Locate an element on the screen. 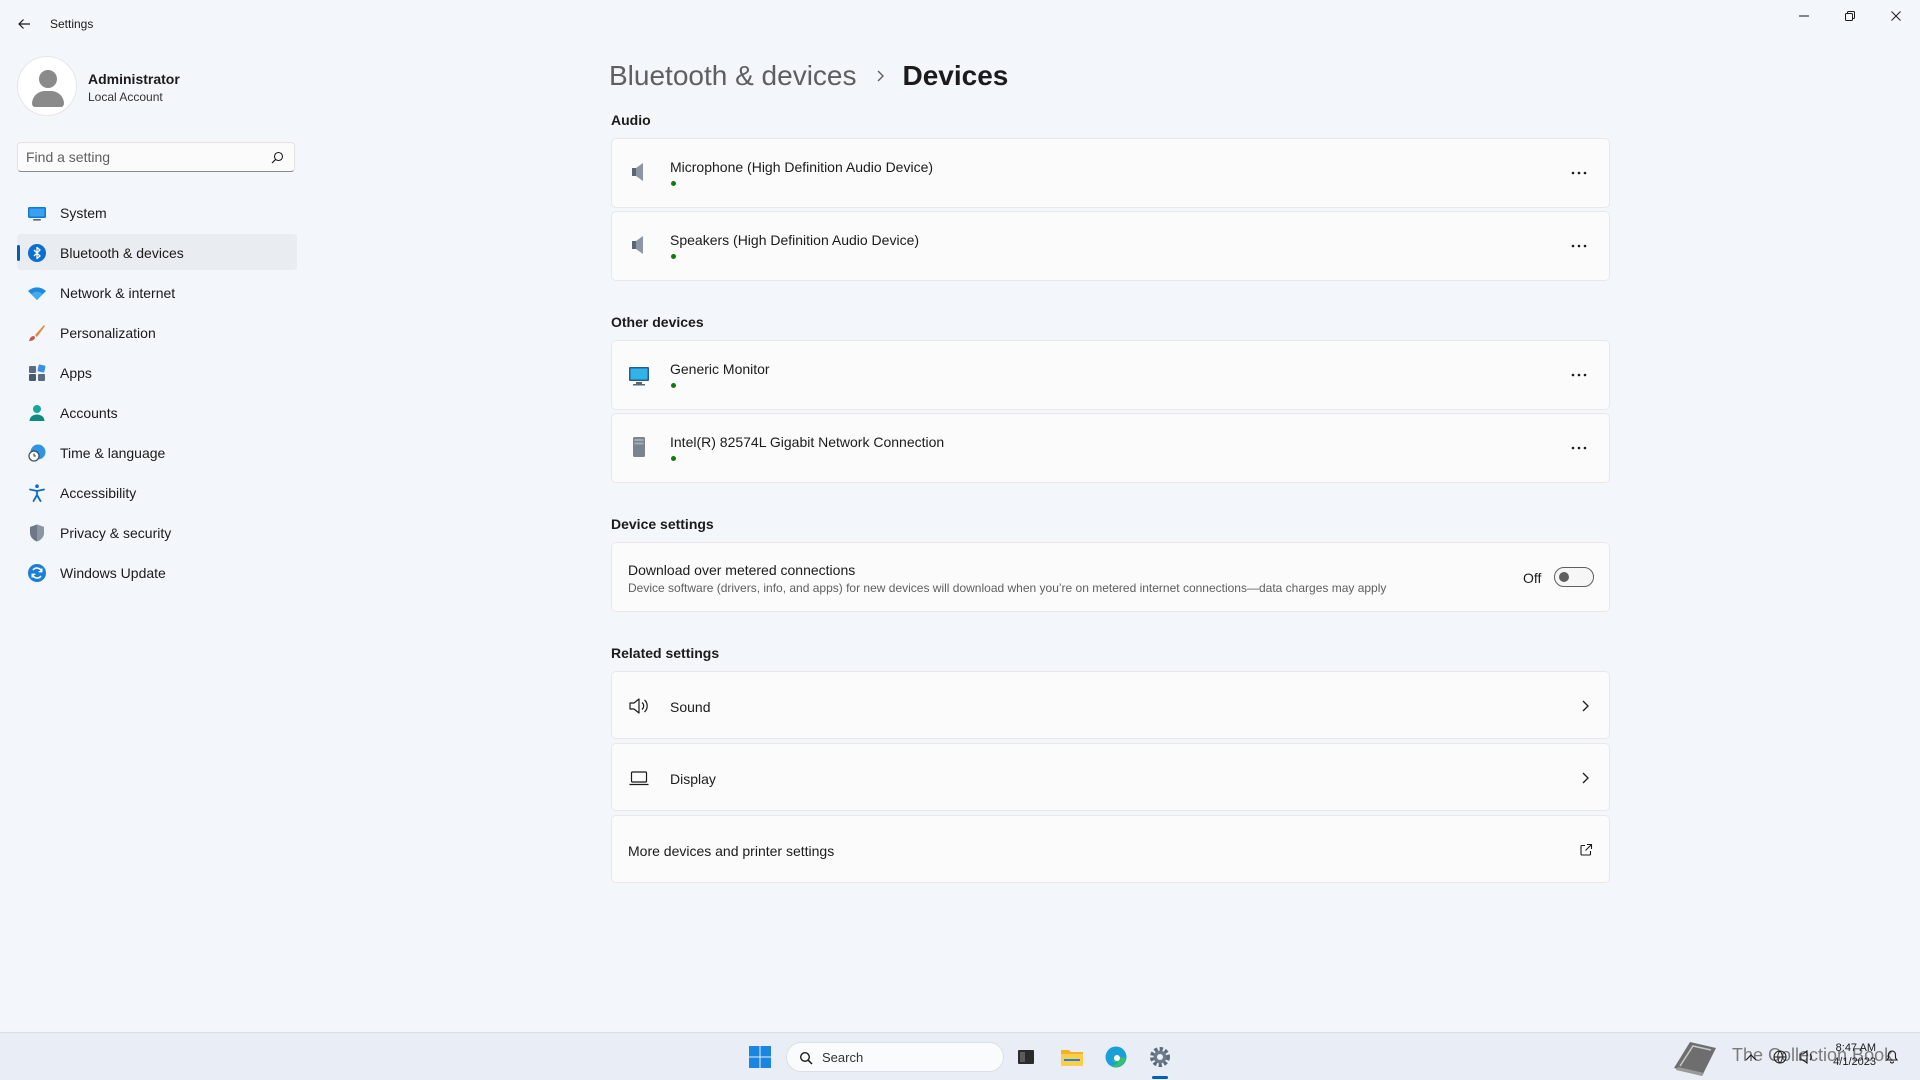  breadcrumb: Bluetooth & devices Devices is located at coordinates (808, 76).